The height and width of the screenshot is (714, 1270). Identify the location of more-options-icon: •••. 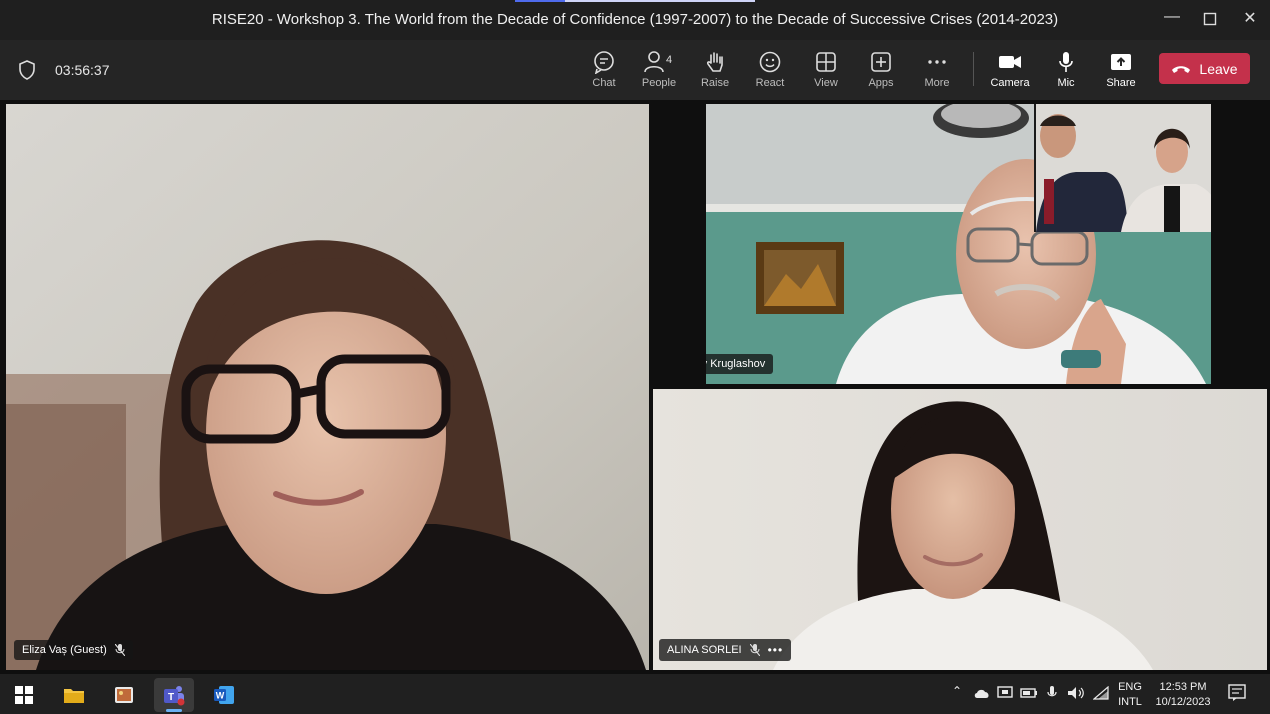
(776, 650).